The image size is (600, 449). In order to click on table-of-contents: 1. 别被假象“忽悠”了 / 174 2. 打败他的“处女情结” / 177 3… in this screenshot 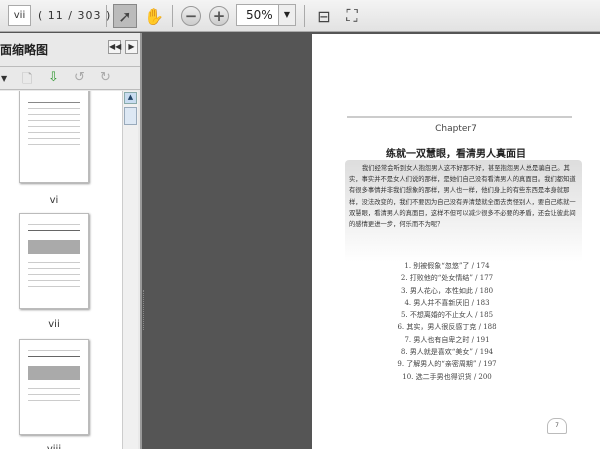, I will do `click(447, 322)`.